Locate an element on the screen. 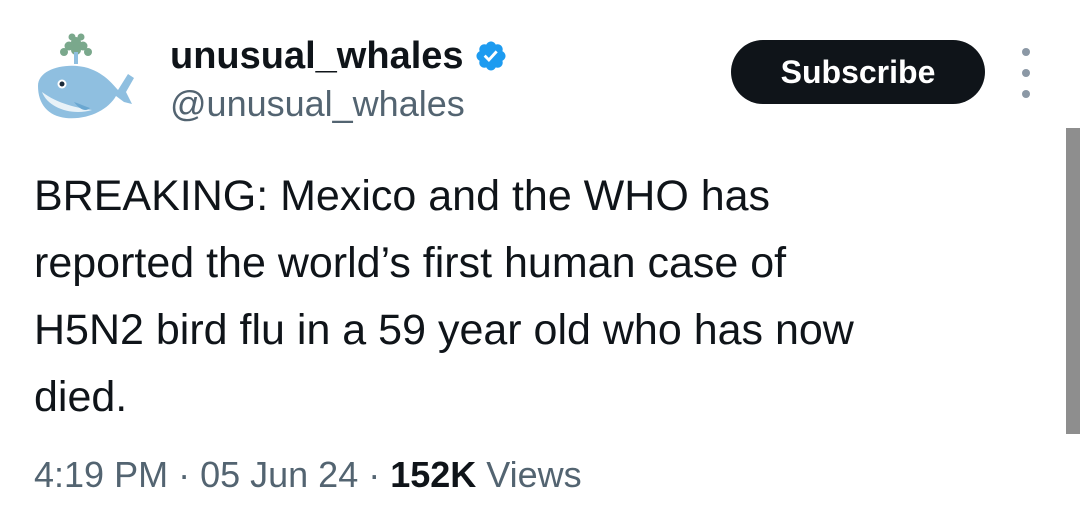 The image size is (1080, 527). avatar is located at coordinates (82, 78).